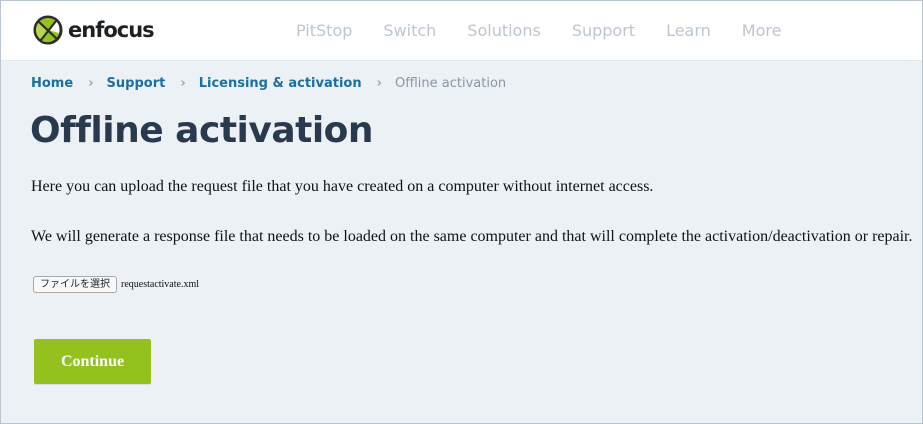  I want to click on nav-item-solutions: Solutions, so click(504, 30).